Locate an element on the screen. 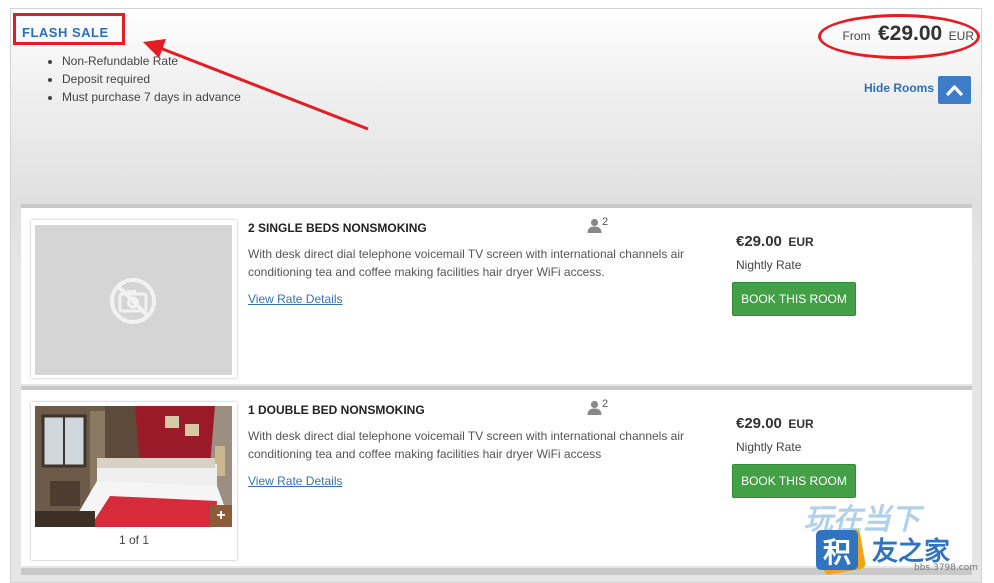 This screenshot has height=583, width=994. chevron-up-icon is located at coordinates (954, 90).